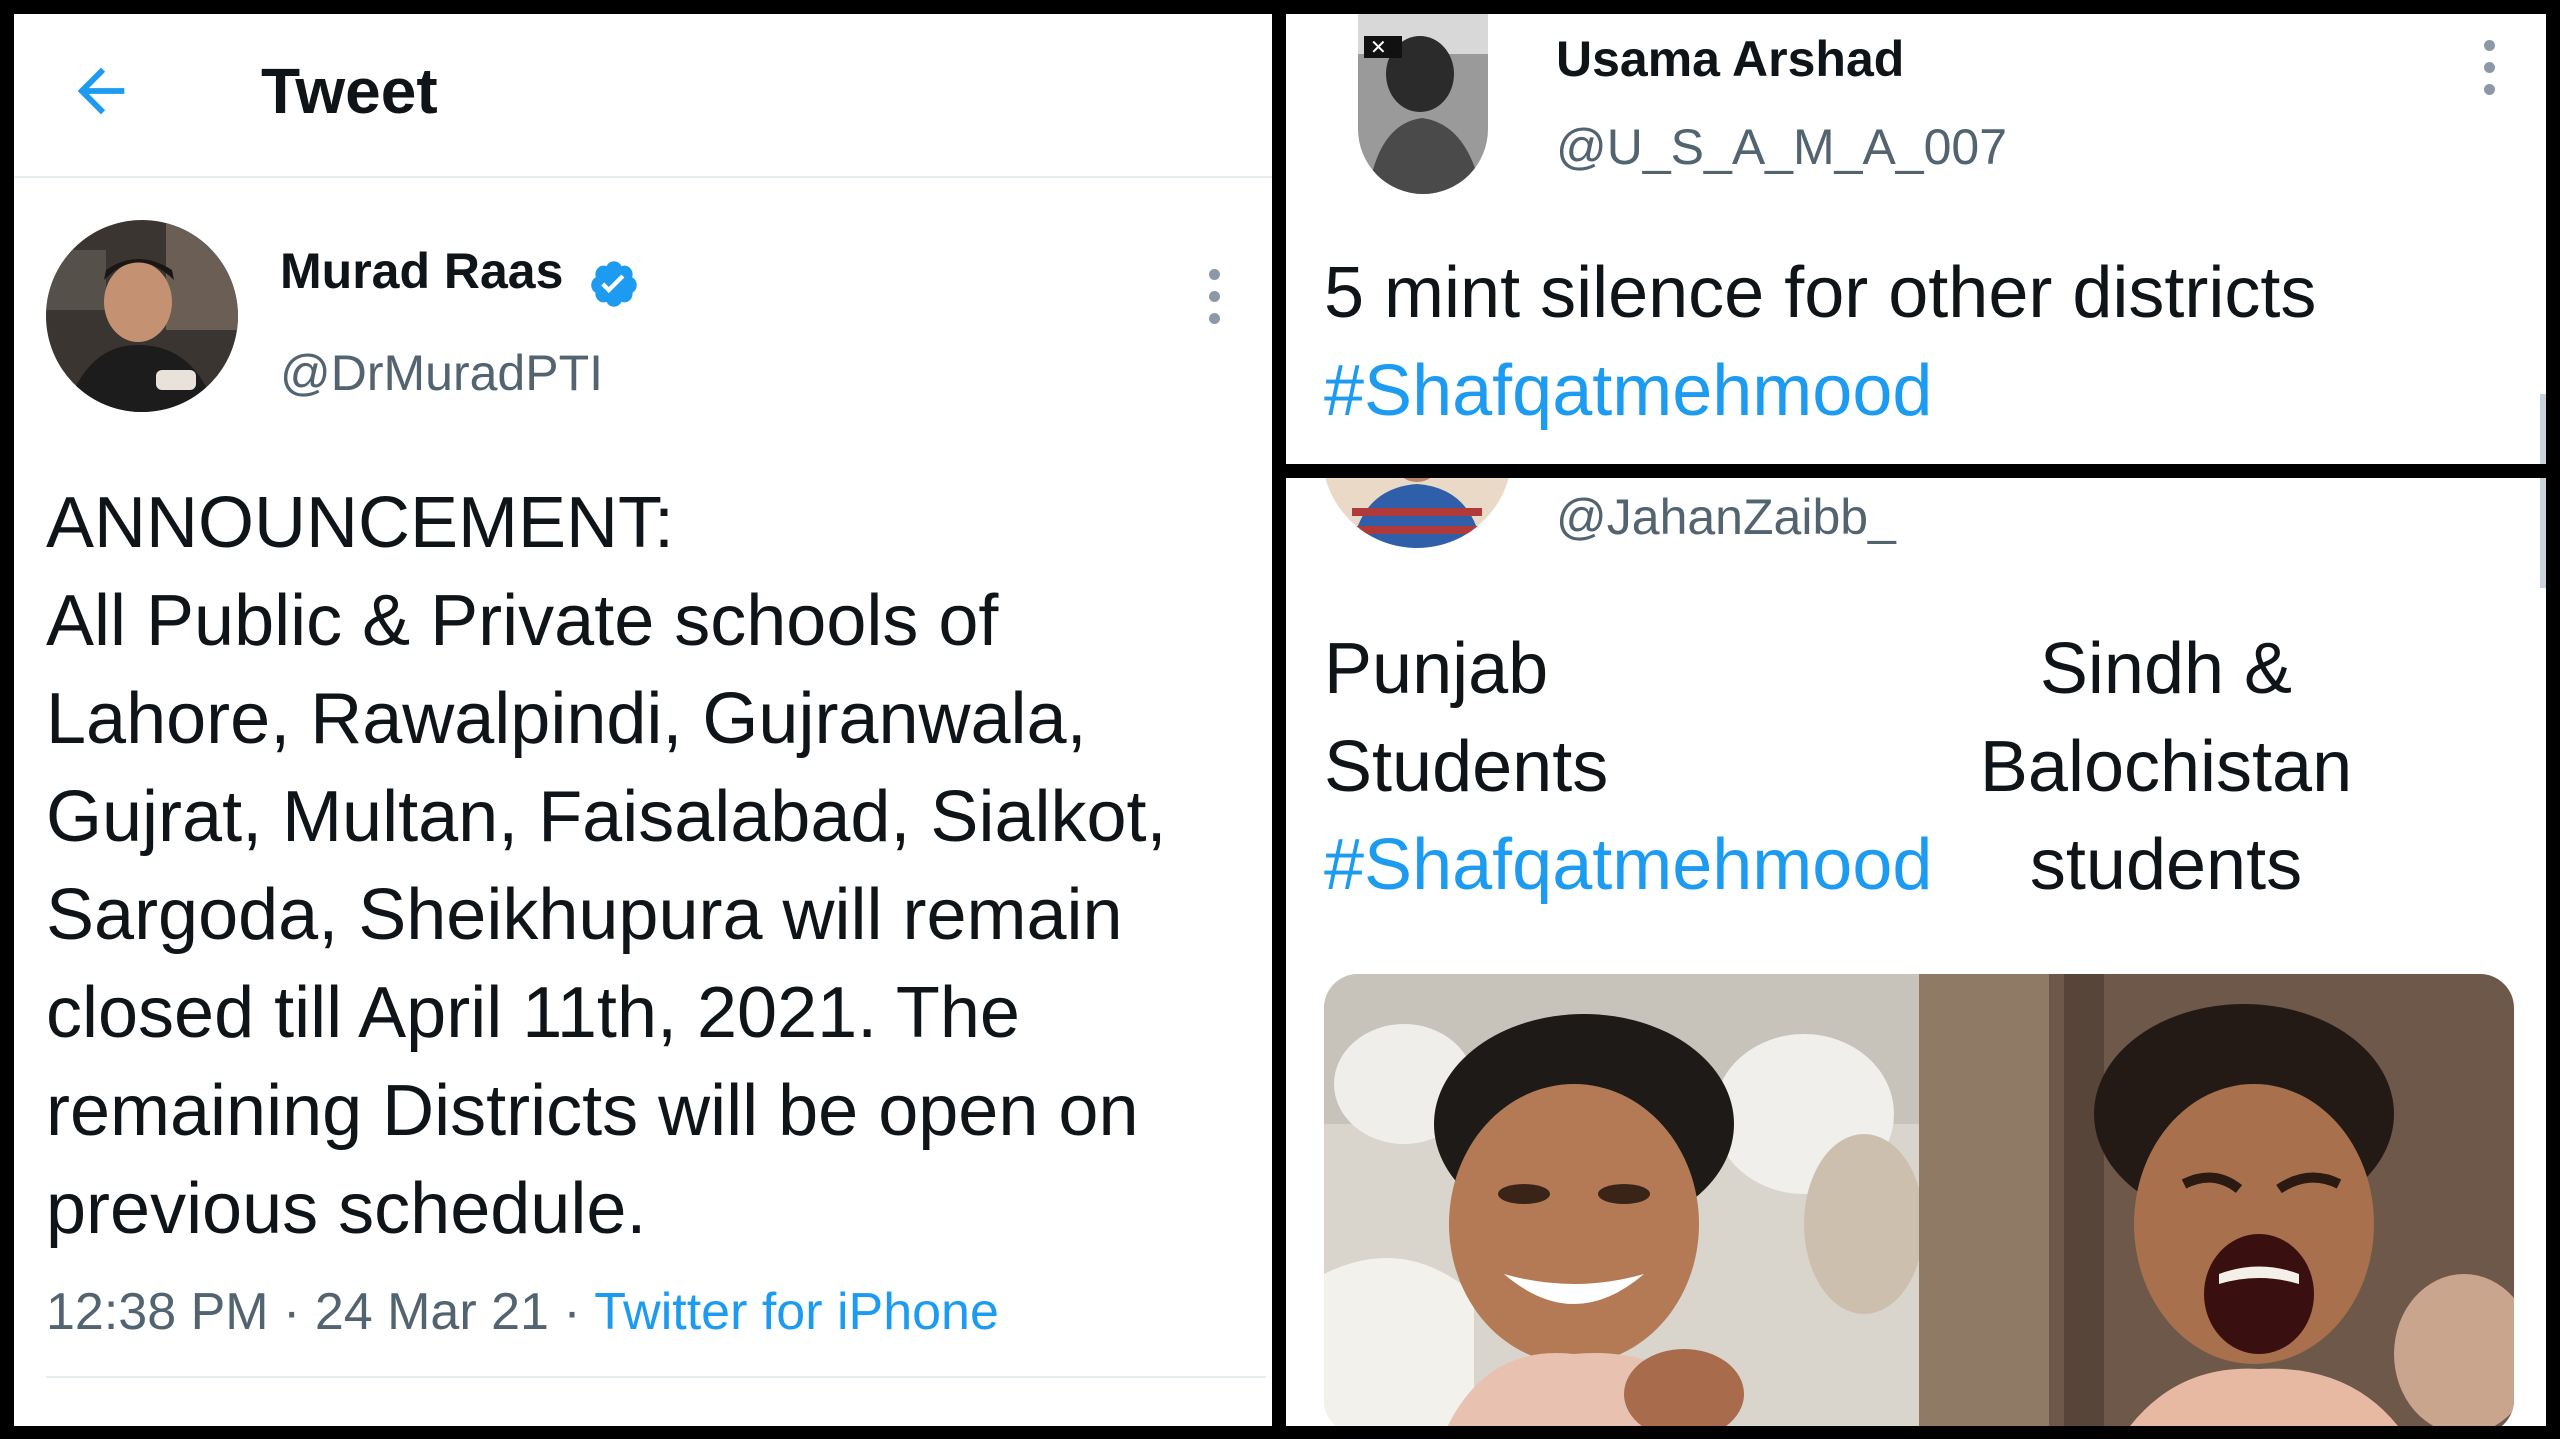 The image size is (2560, 1439). What do you see at coordinates (431, 1312) in the screenshot?
I see `tweet-date: 24 Mar 21` at bounding box center [431, 1312].